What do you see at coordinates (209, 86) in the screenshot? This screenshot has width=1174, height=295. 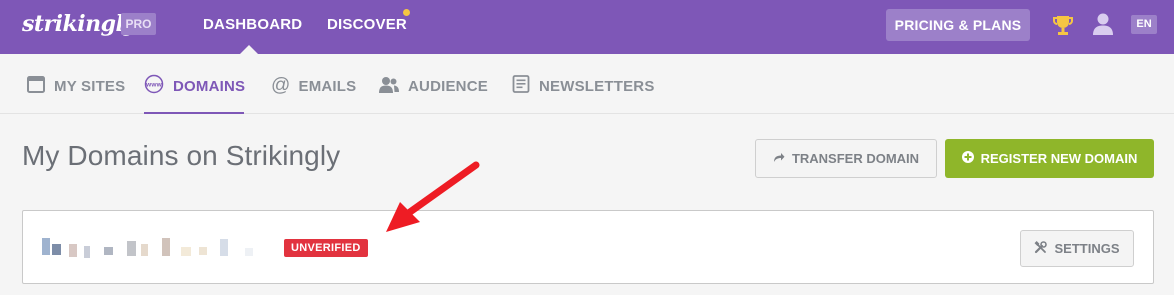 I see `tab-label: DOMAINS` at bounding box center [209, 86].